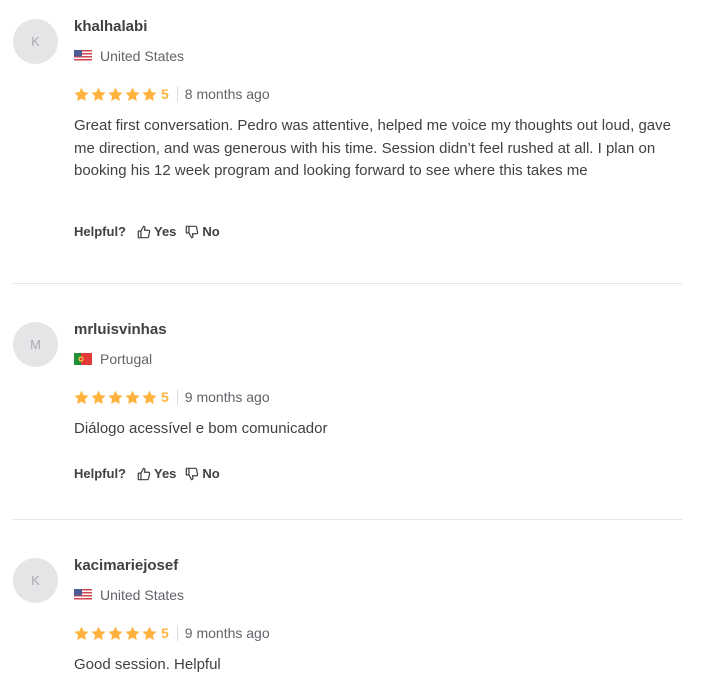  What do you see at coordinates (126, 565) in the screenshot?
I see `reviewer-username: kacimariejosef` at bounding box center [126, 565].